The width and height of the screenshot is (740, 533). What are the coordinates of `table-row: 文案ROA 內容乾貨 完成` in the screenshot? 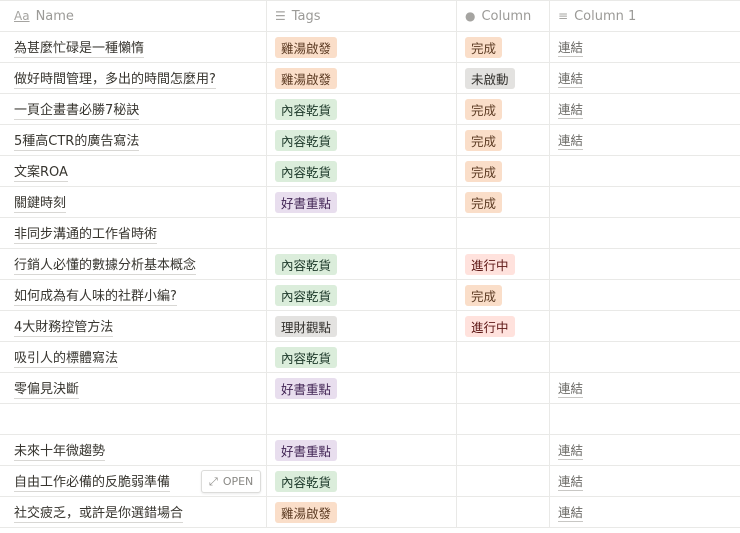 It's located at (370, 171).